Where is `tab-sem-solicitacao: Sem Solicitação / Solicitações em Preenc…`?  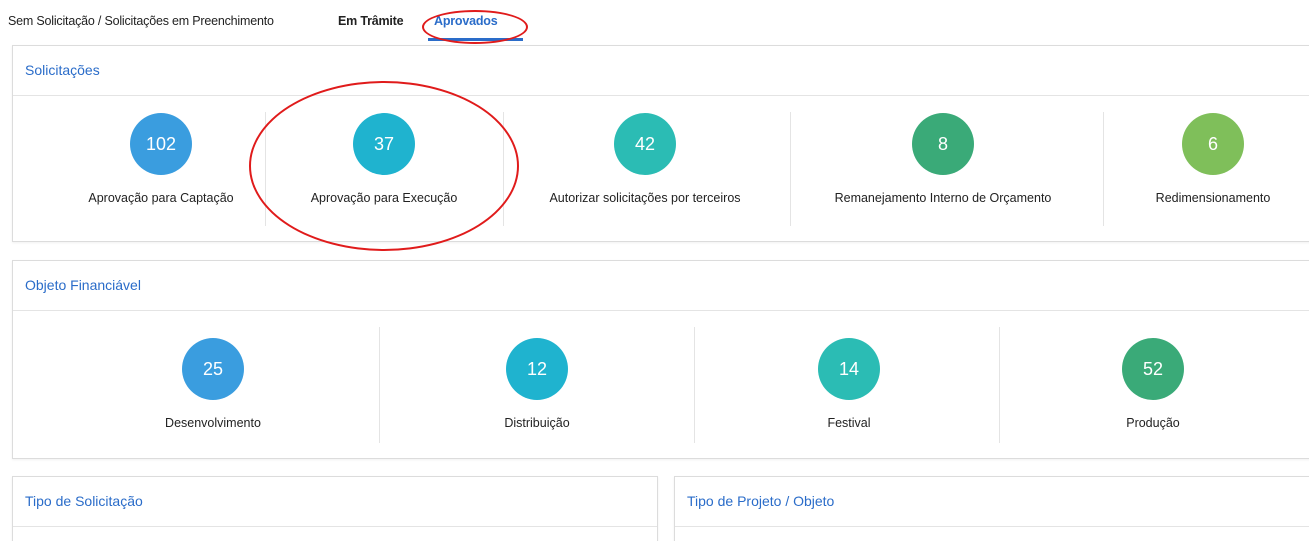 tab-sem-solicitacao: Sem Solicitação / Solicitações em Preenc… is located at coordinates (141, 21).